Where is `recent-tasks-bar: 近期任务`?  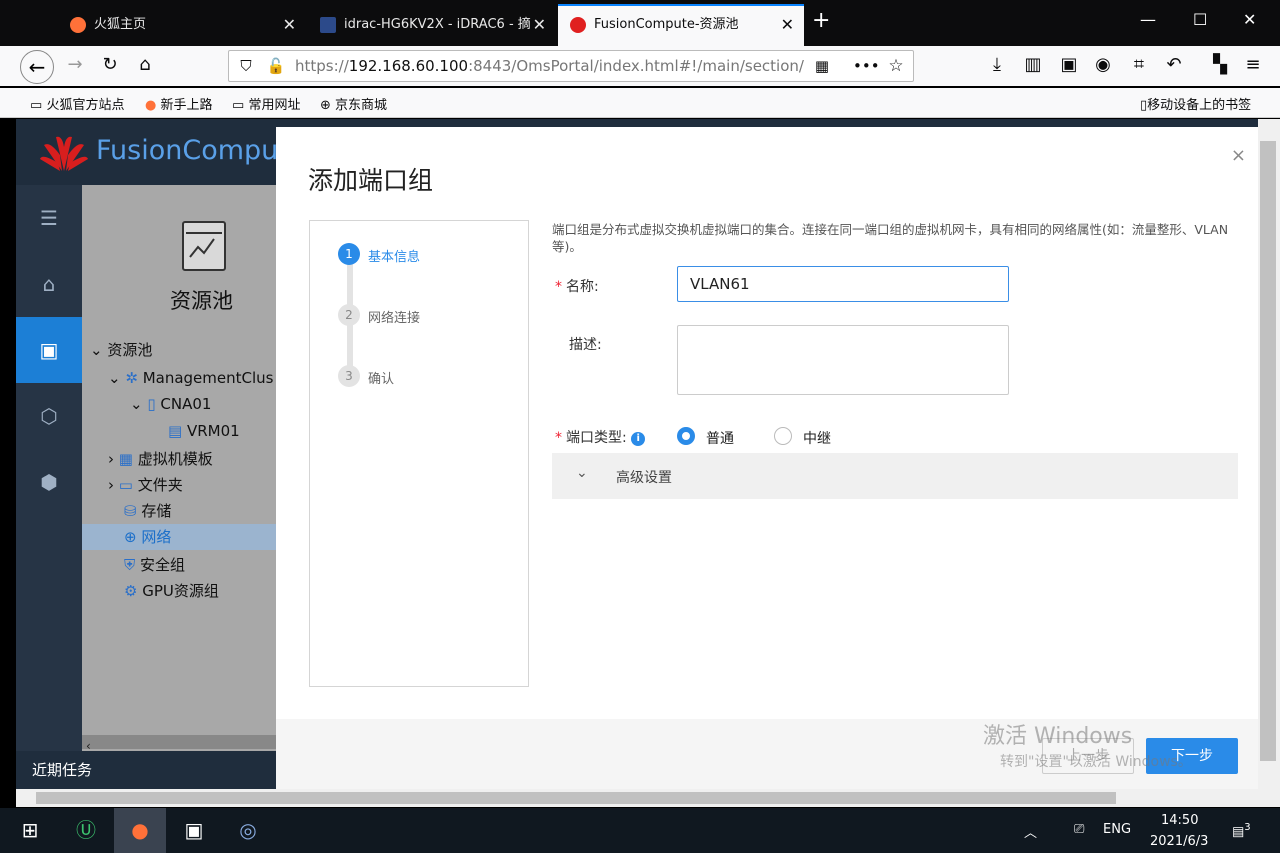 recent-tasks-bar: 近期任务 is located at coordinates (146, 770).